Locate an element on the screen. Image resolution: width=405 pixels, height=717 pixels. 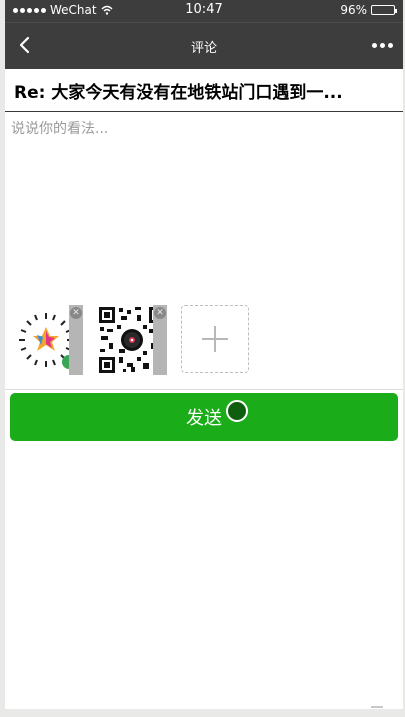
touch-indicator is located at coordinates (237, 411).